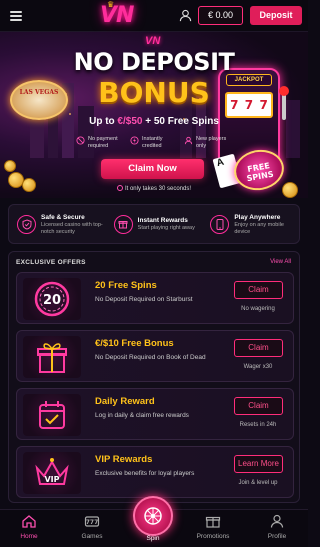 This screenshot has width=320, height=547. Describe the element at coordinates (16, 16) in the screenshot. I see `hamburger-menu-icon` at that location.